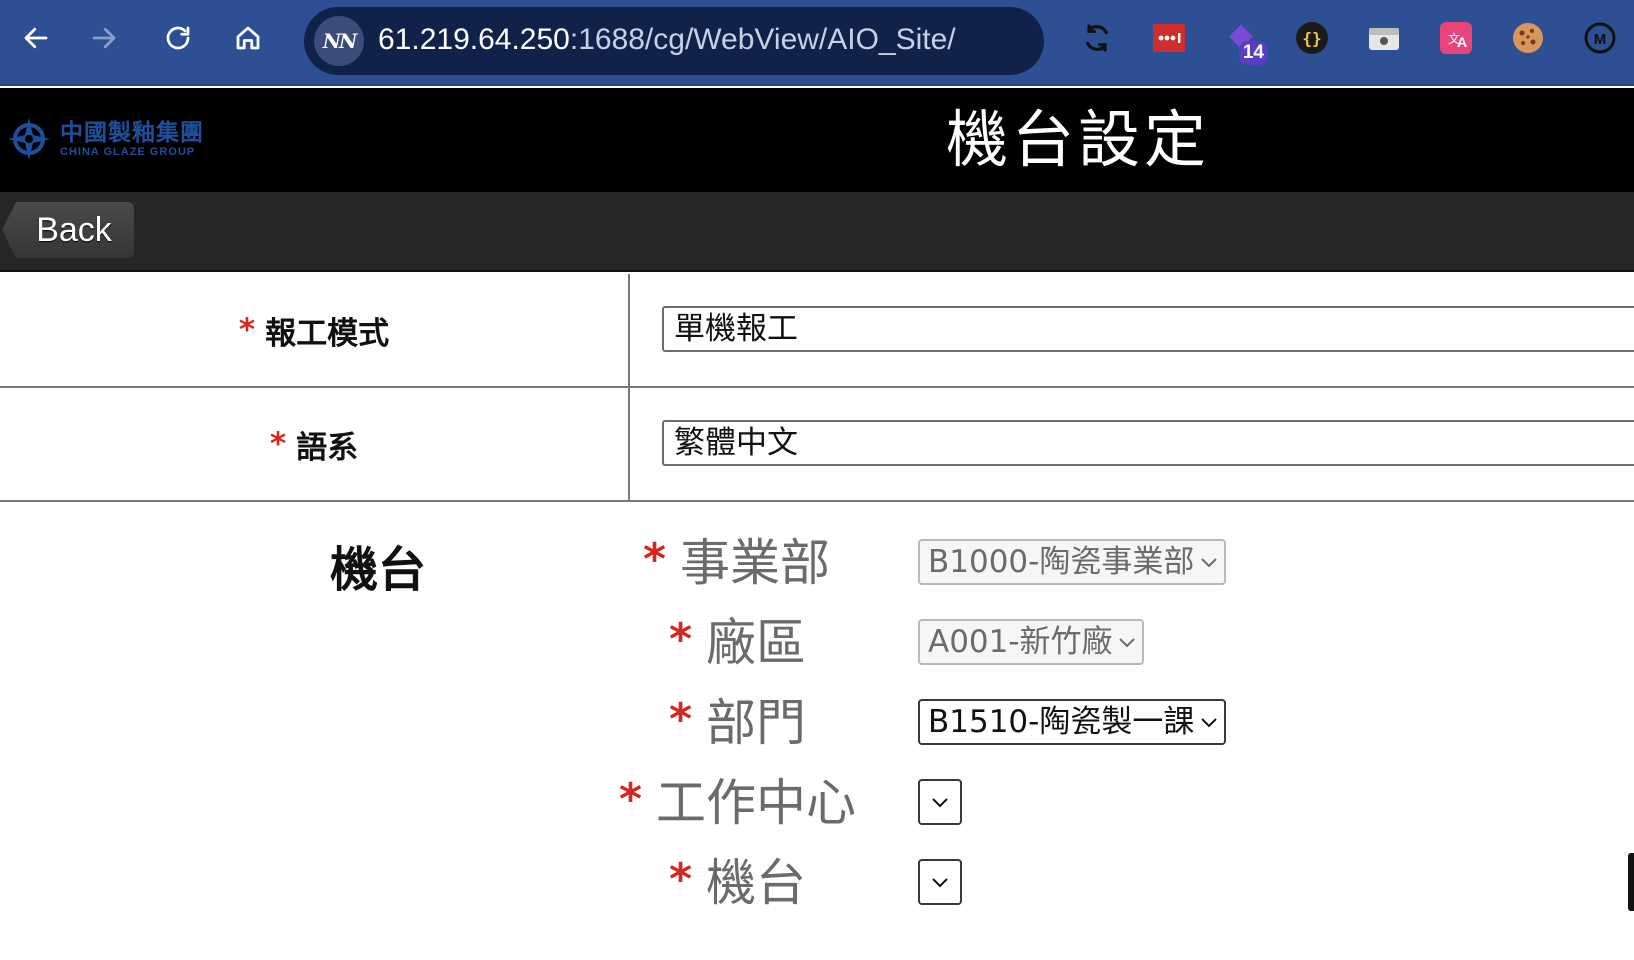  I want to click on work-center-label: * 工作中心, so click(737, 801).